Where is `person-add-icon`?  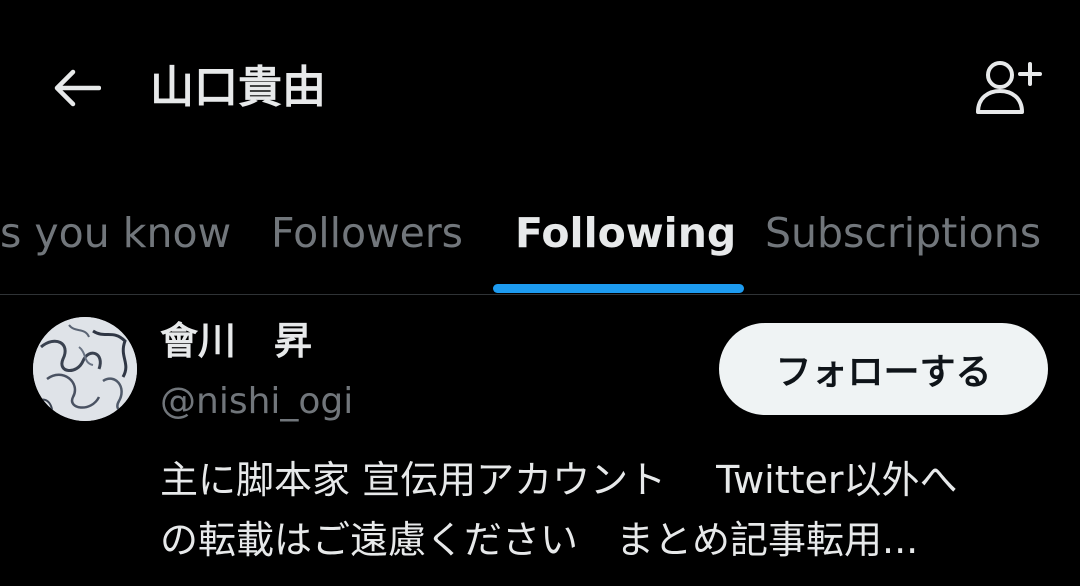
person-add-icon is located at coordinates (1009, 87).